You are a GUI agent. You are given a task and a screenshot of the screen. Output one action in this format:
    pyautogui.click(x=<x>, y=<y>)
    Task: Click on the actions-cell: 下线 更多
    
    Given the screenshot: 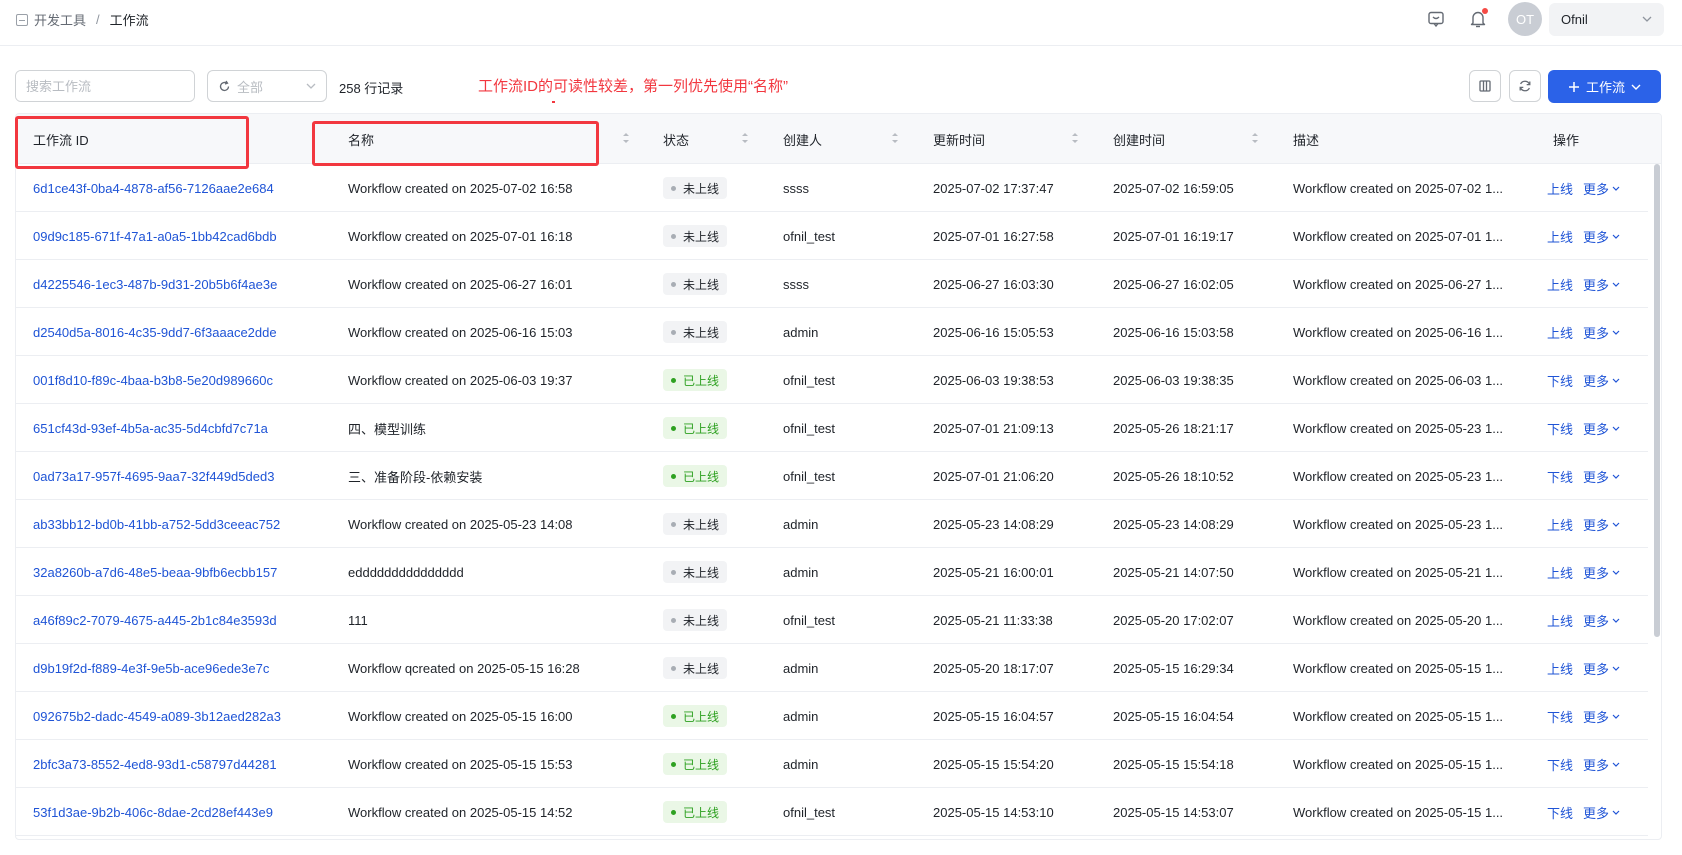 What is the action you would take?
    pyautogui.click(x=1595, y=716)
    